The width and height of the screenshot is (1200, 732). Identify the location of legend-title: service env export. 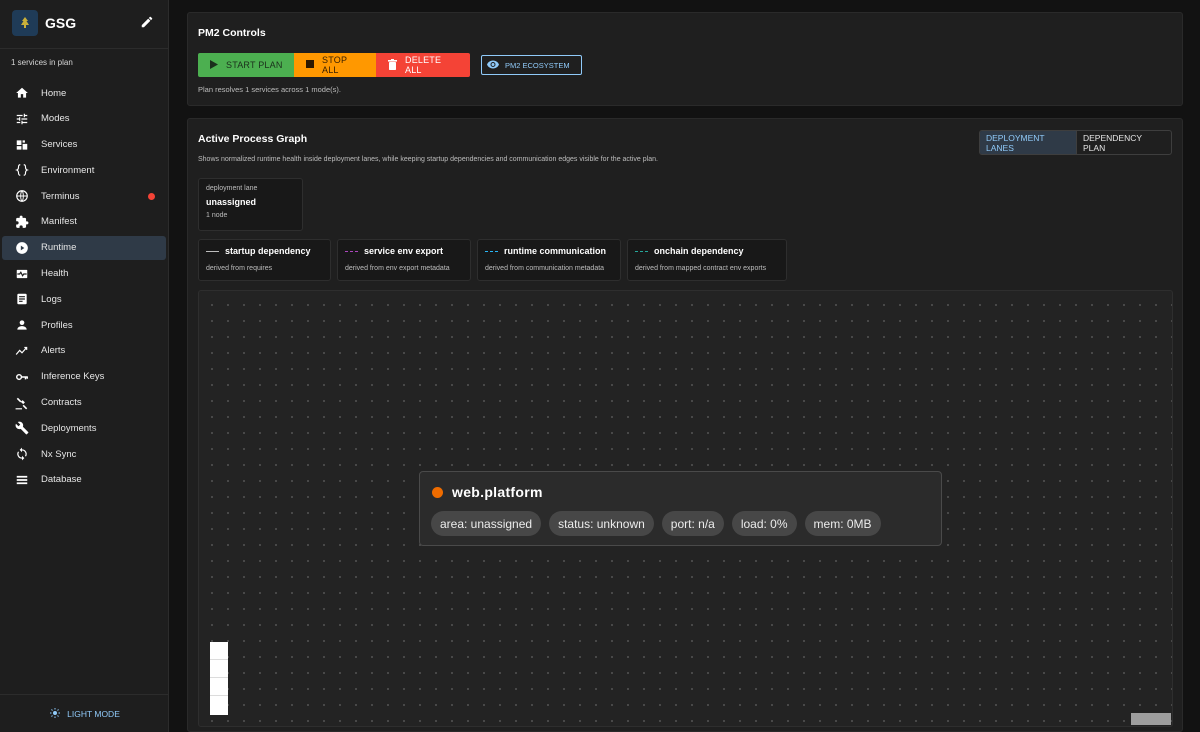
(404, 251).